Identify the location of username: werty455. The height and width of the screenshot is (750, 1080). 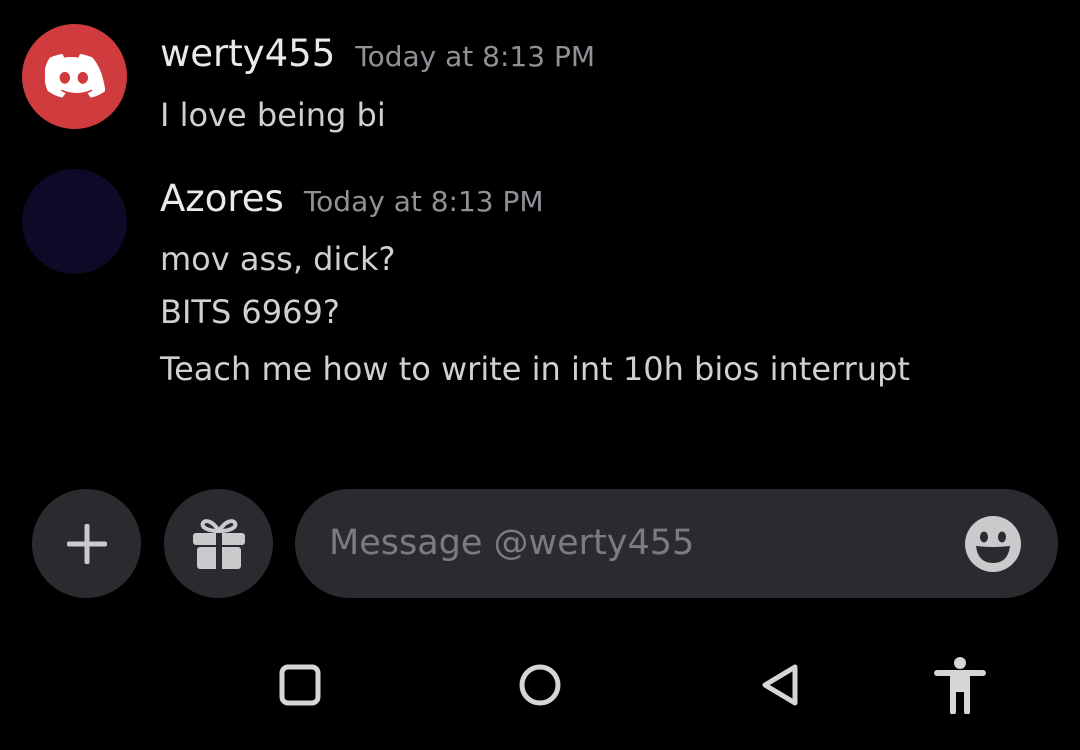
(247, 53).